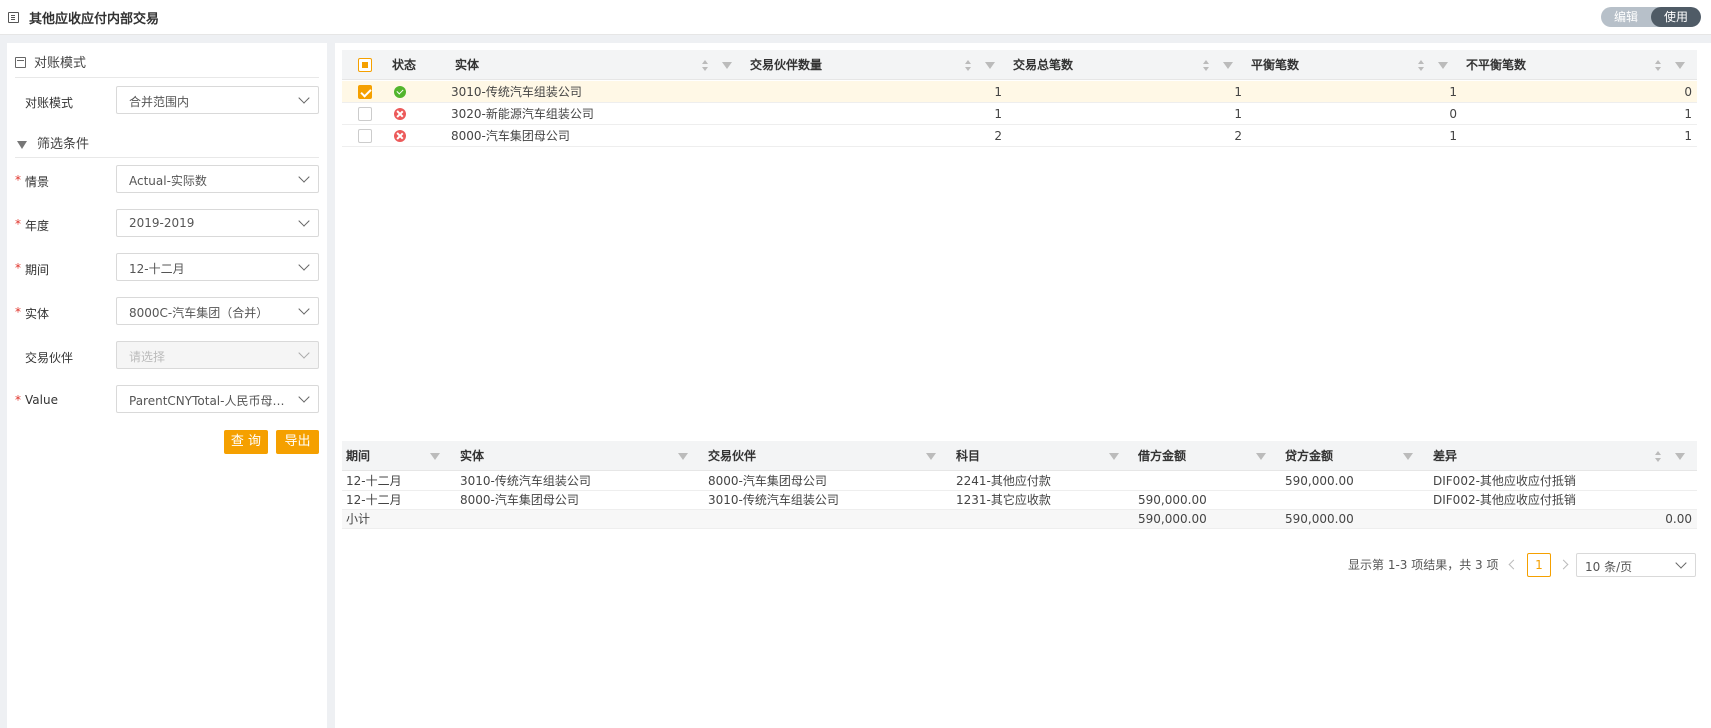  I want to click on recon-mode-select: 合并范围内, so click(217, 100).